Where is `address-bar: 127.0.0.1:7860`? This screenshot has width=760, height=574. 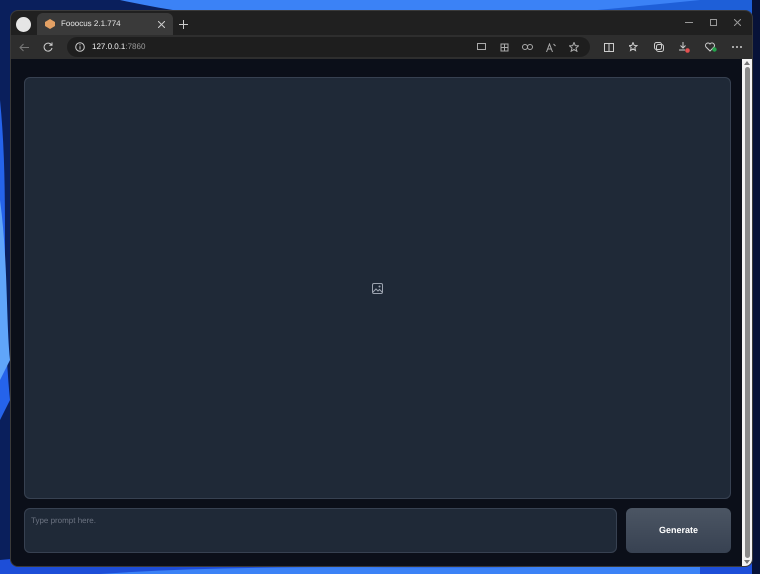 address-bar: 127.0.0.1:7860 is located at coordinates (328, 47).